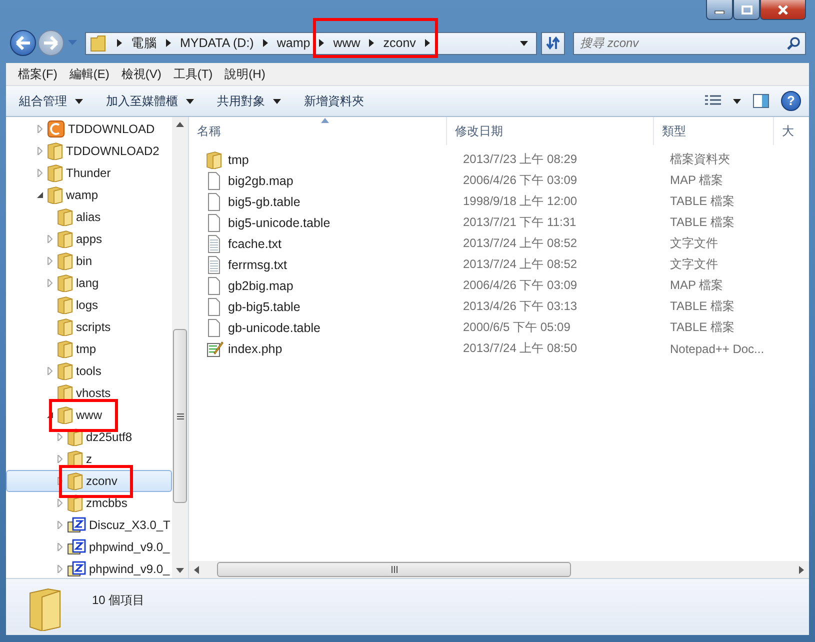 The width and height of the screenshot is (815, 642). I want to click on tree-item: lang, so click(89, 283).